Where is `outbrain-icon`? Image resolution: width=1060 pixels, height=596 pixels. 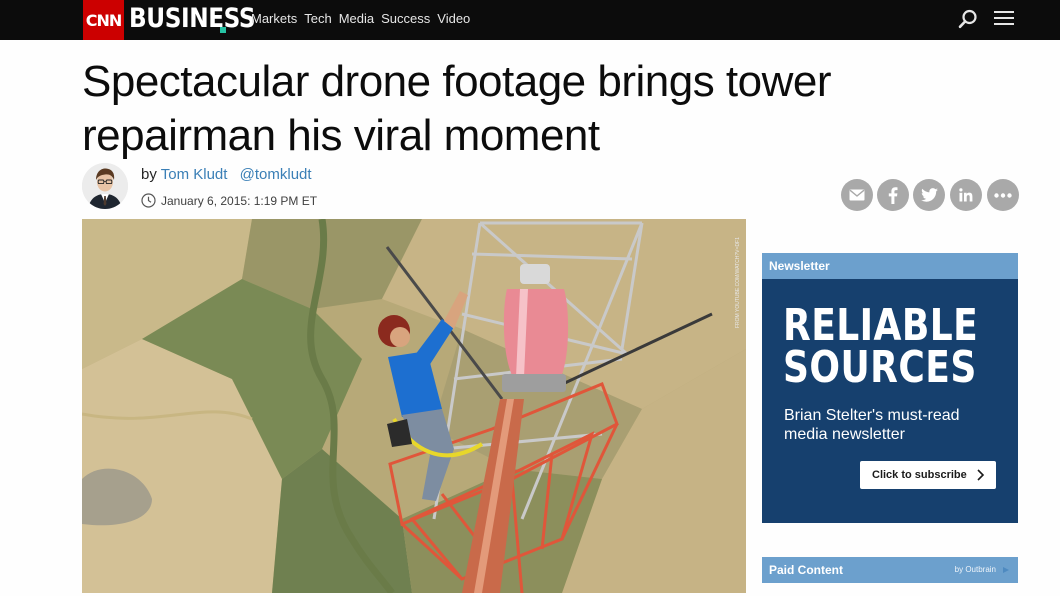
outbrain-icon is located at coordinates (1006, 570).